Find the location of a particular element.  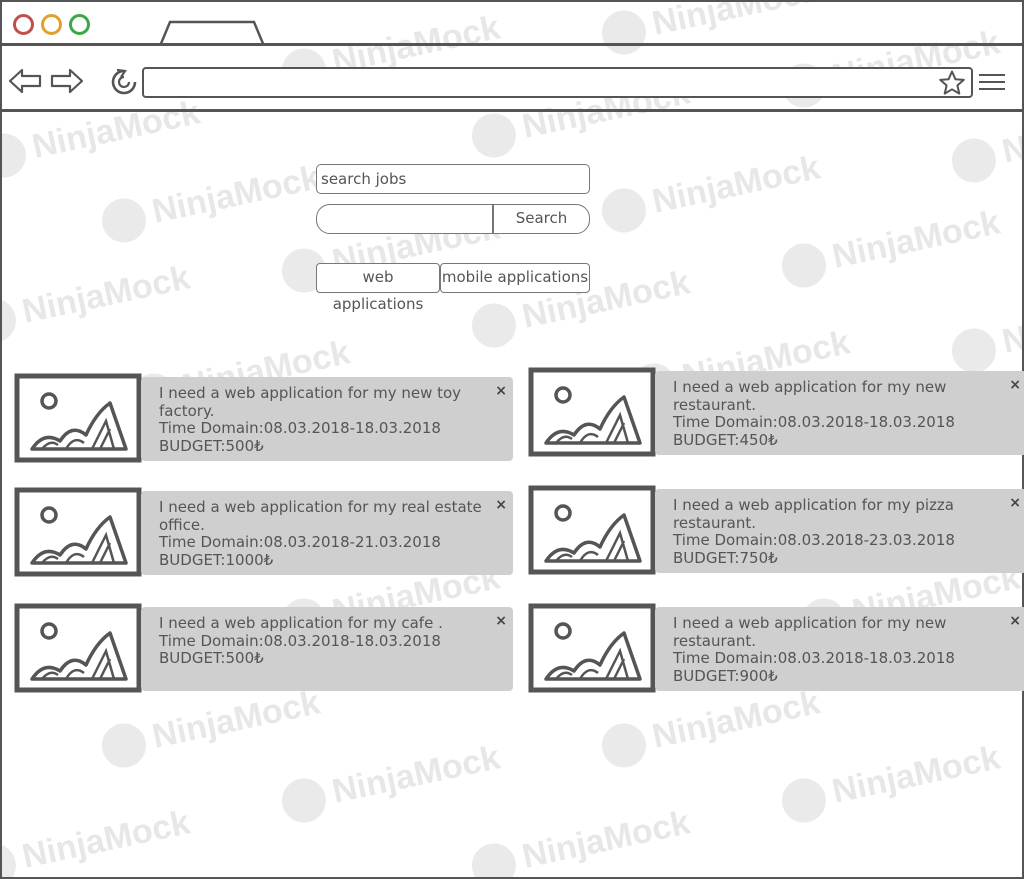

category-mobile-applications: mobile applications is located at coordinates (515, 278).